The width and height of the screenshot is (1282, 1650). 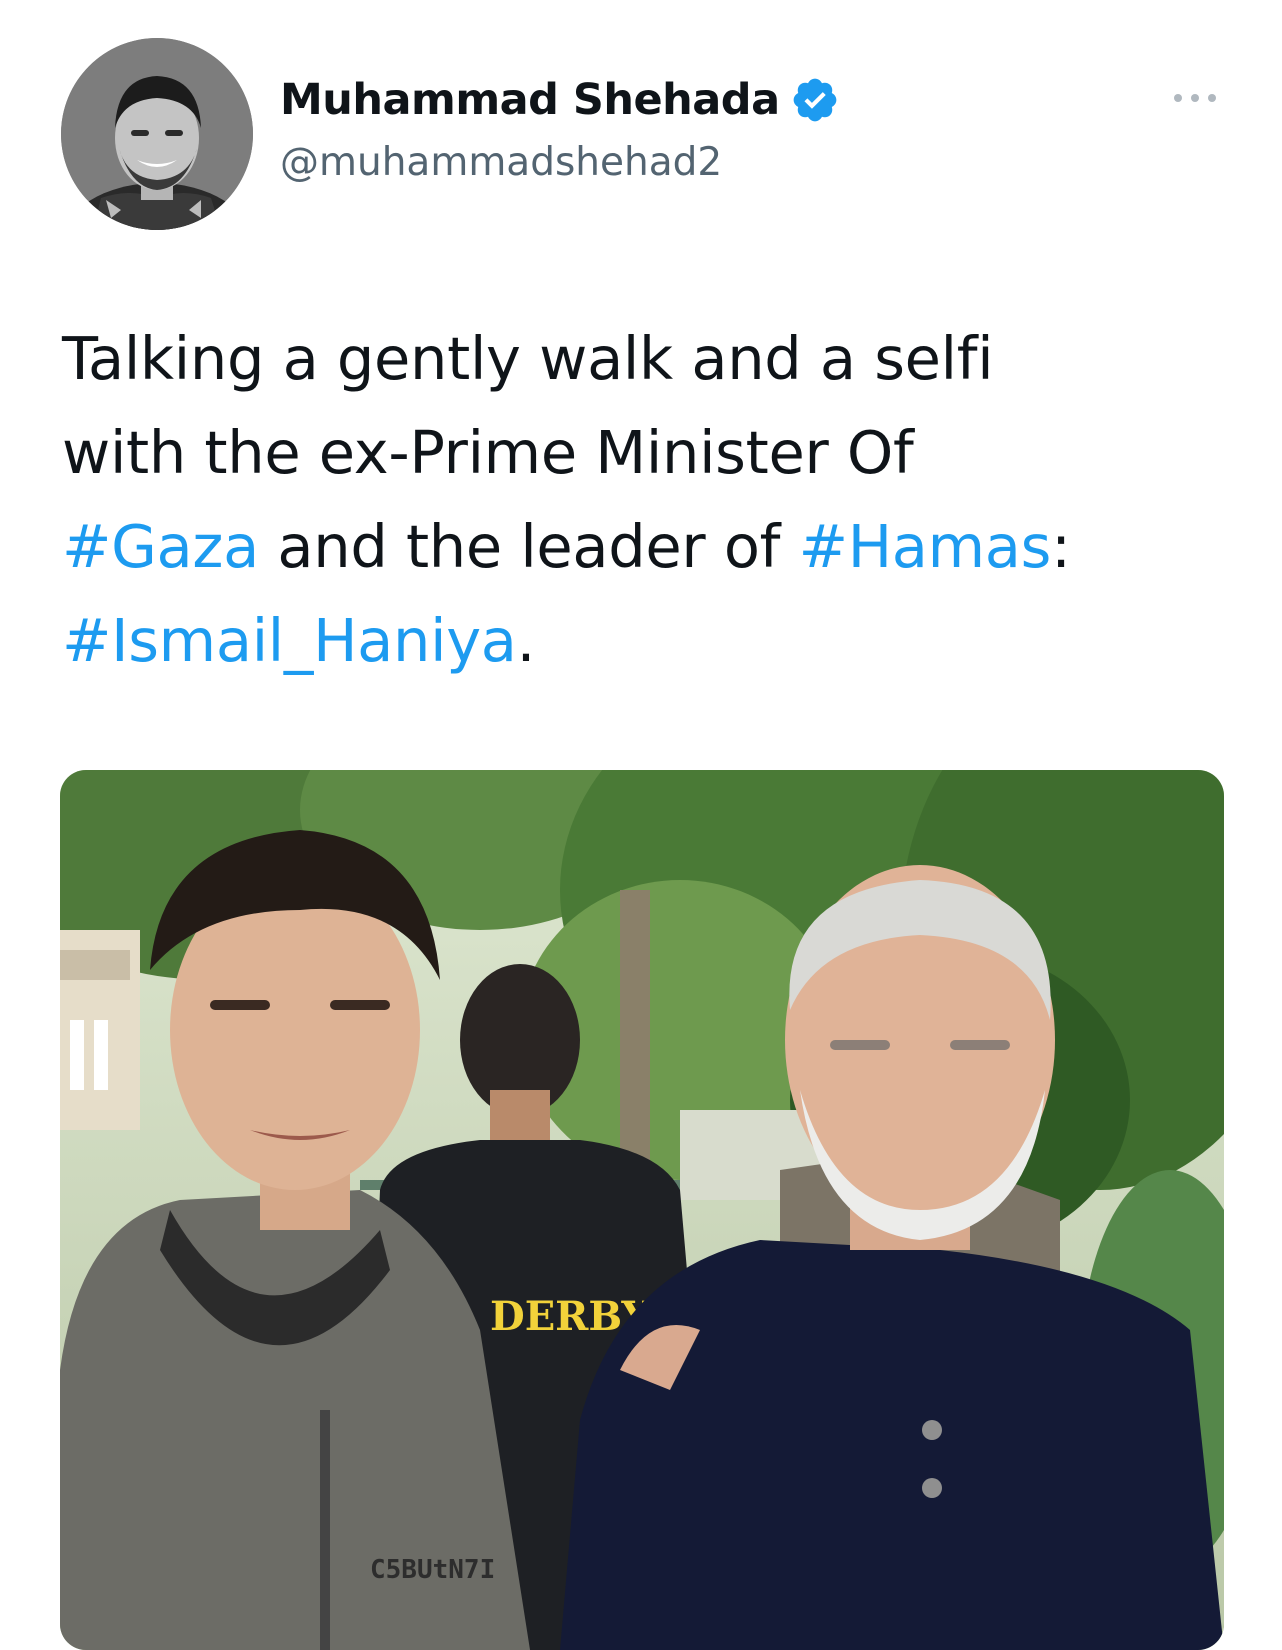 I want to click on tweet-text-segment: and the leader of, so click(x=528, y=546).